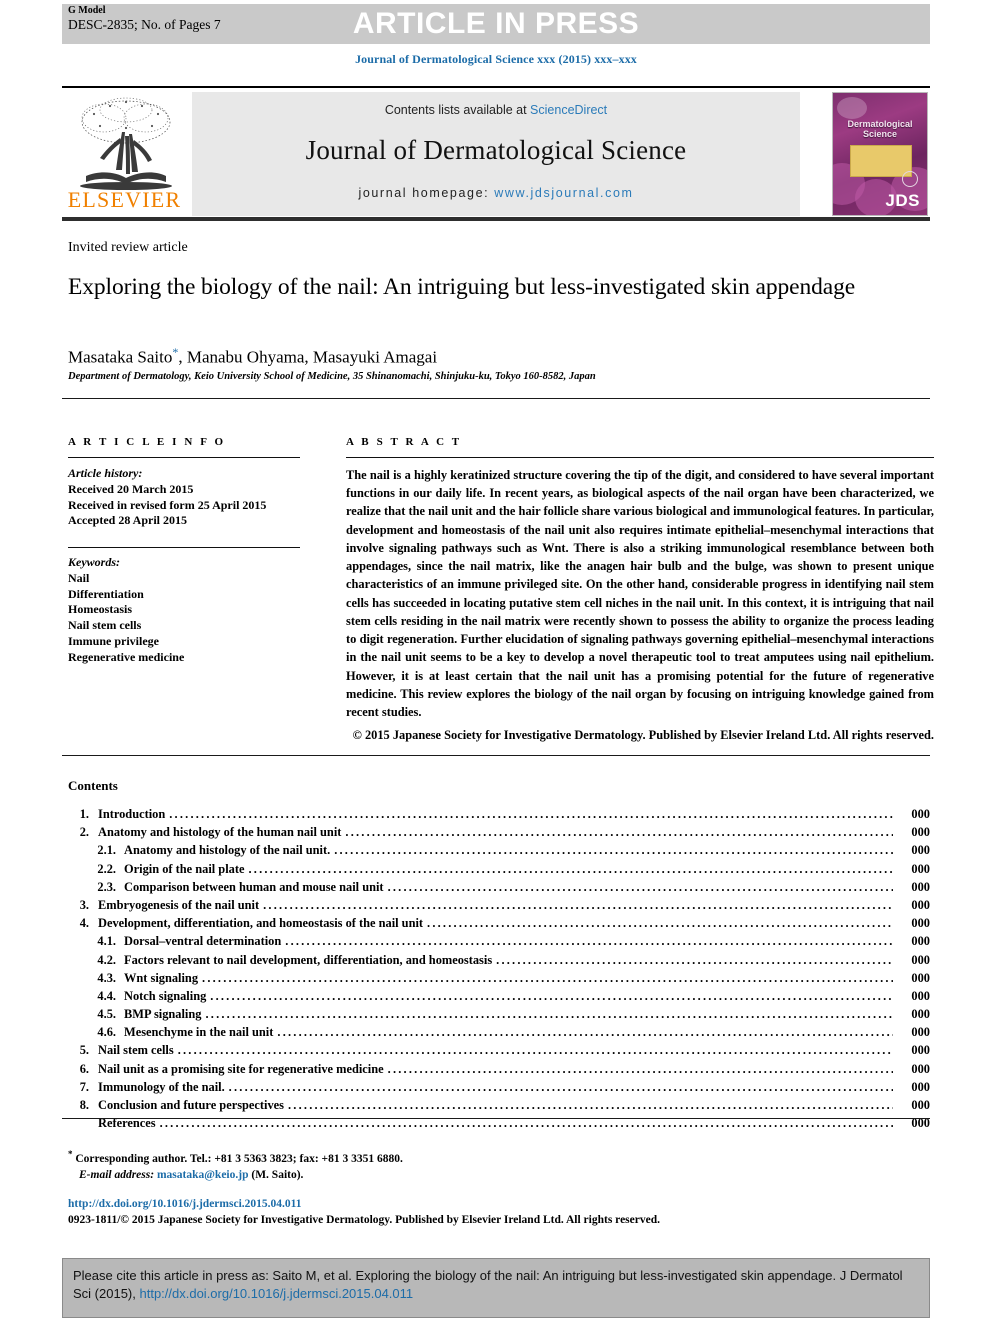  What do you see at coordinates (496, 398) in the screenshot?
I see `divider-after-title` at bounding box center [496, 398].